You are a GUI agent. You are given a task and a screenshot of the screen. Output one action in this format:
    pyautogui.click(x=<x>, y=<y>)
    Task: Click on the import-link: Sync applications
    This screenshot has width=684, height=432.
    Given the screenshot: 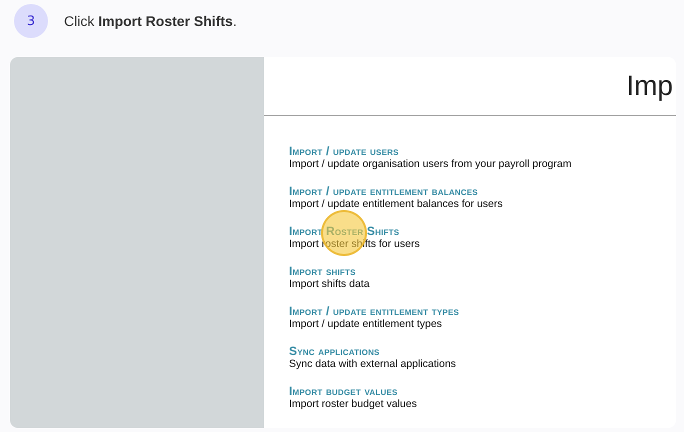 What is the action you would take?
    pyautogui.click(x=334, y=351)
    